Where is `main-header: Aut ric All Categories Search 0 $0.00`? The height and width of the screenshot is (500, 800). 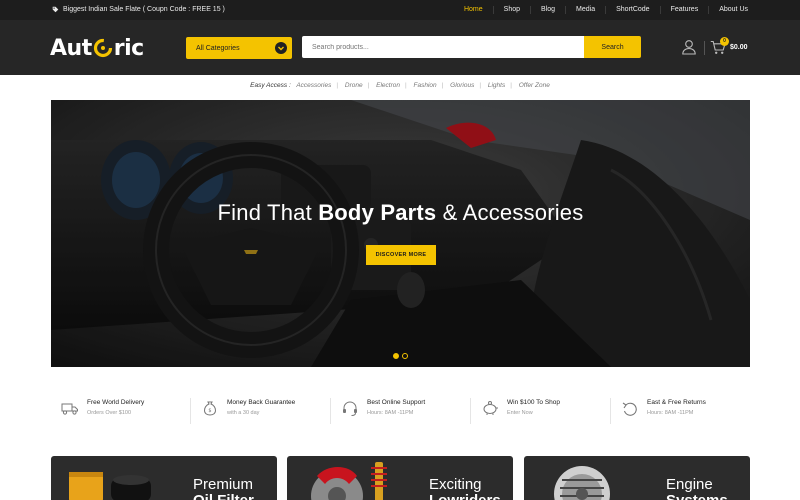 main-header: Aut ric All Categories Search 0 $0.00 is located at coordinates (400, 47).